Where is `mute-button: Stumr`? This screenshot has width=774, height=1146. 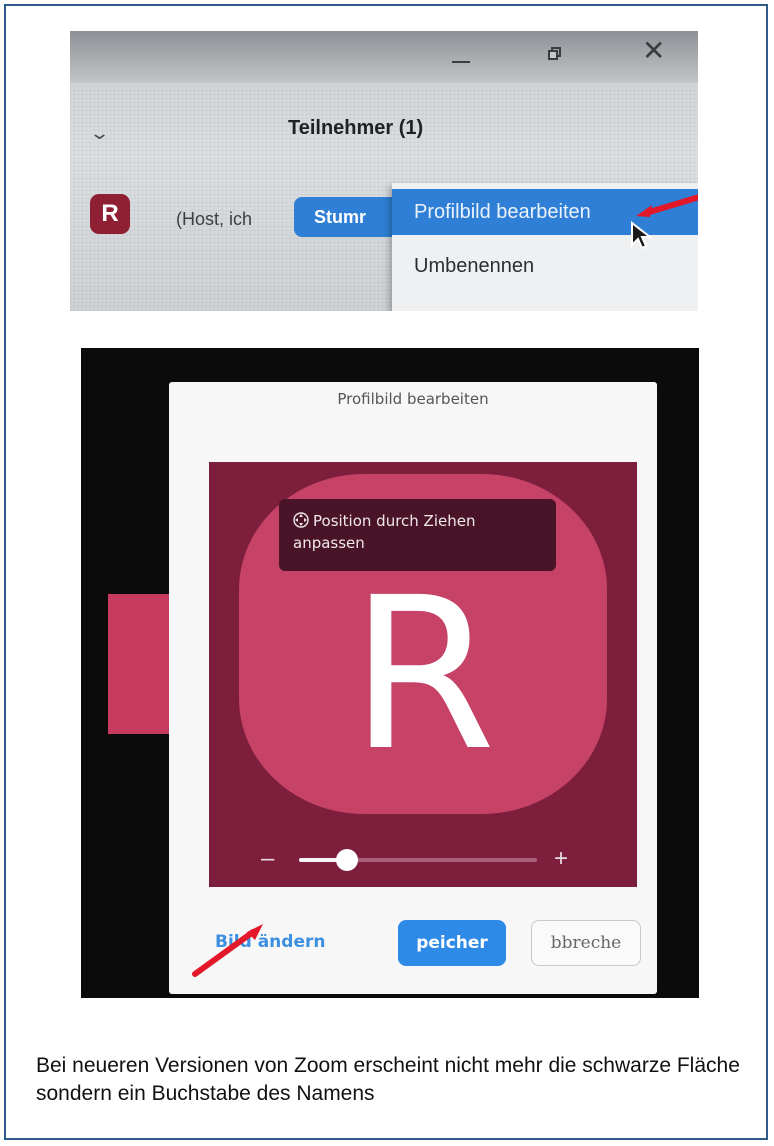
mute-button: Stumr is located at coordinates (344, 217).